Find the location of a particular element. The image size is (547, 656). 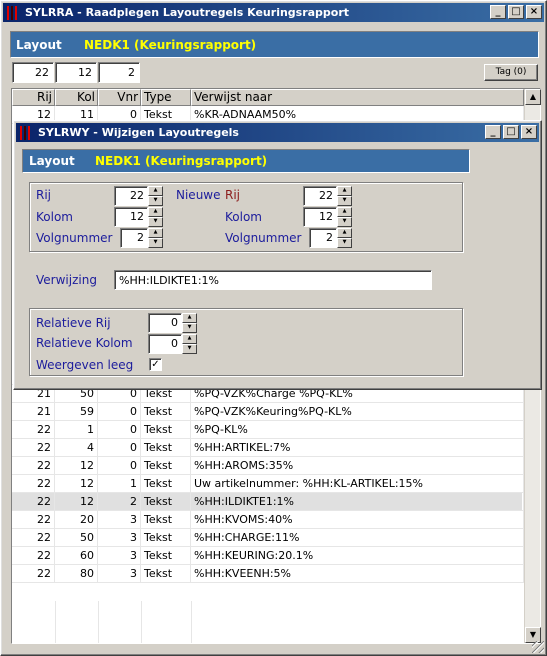

filter-volgnummer-field: 2 is located at coordinates (119, 72).